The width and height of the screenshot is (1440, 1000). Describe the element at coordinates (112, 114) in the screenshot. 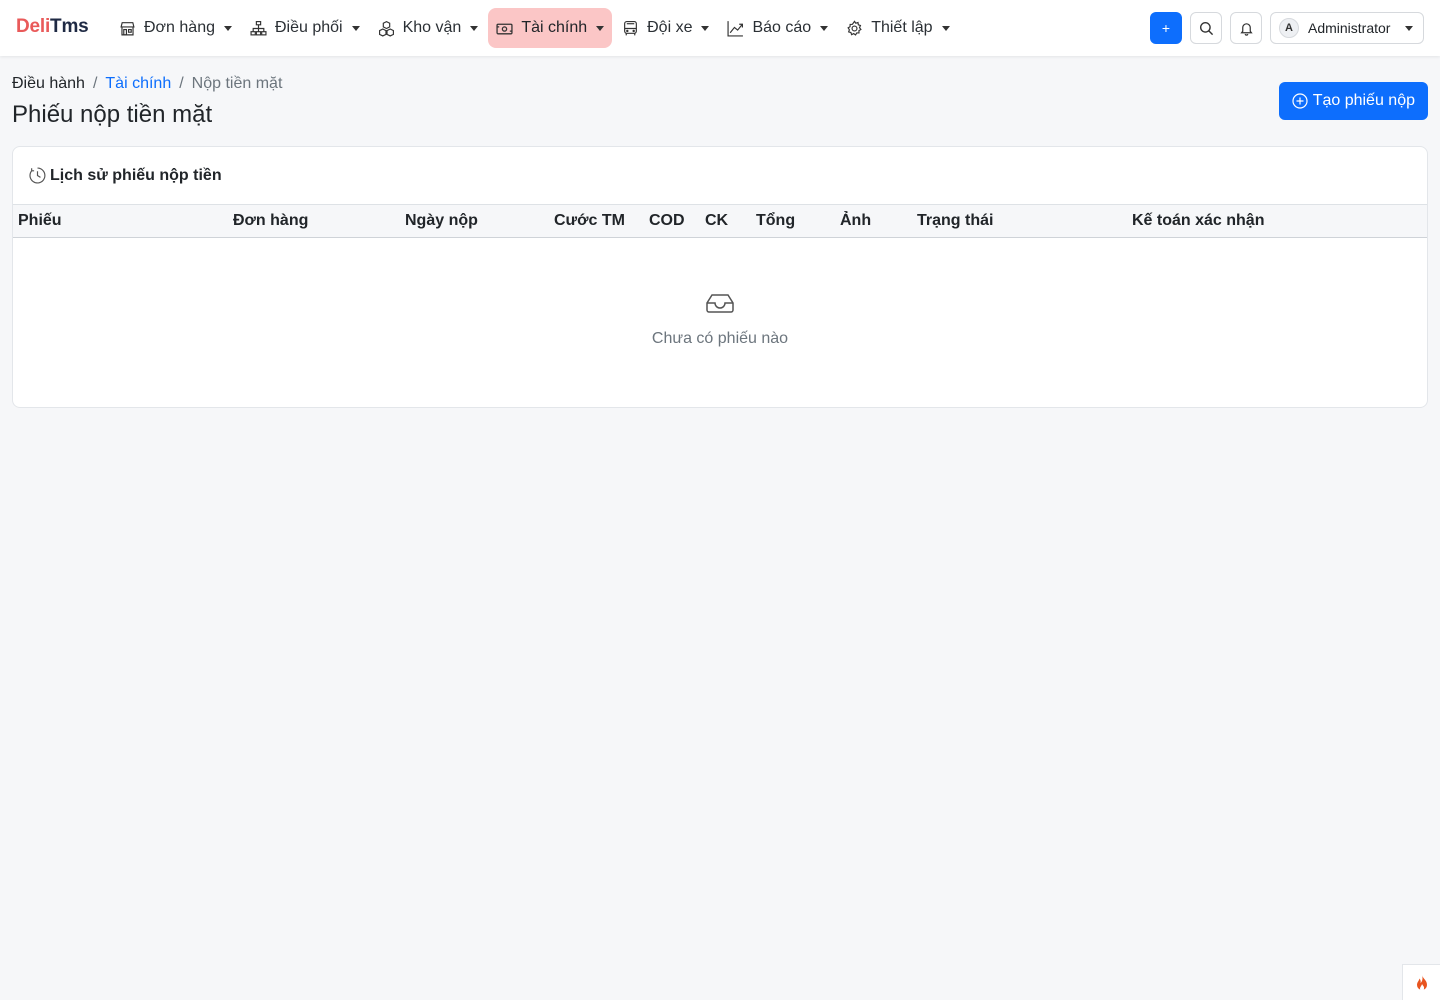

I see `page-title: Phiếu nộp tiền mặt` at that location.